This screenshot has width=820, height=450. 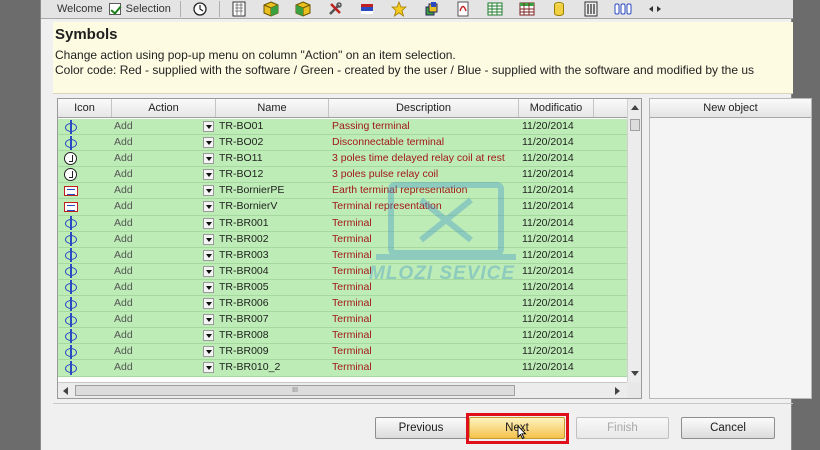 I want to click on table-row: Add TR-BO01 Passing terminal 11/20/2014, so click(x=349, y=127).